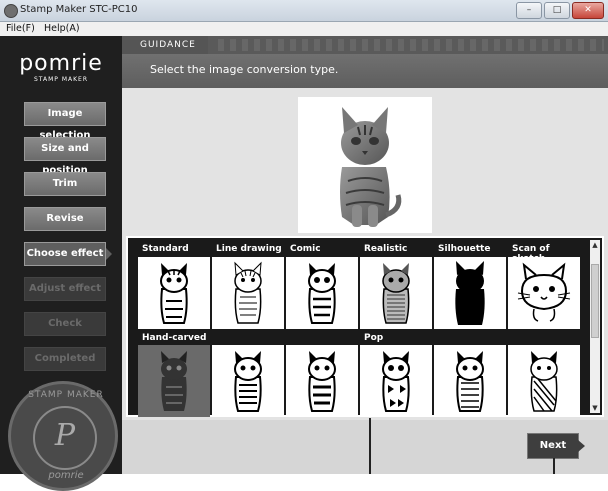  I want to click on effect-label-pop: Pop, so click(374, 338).